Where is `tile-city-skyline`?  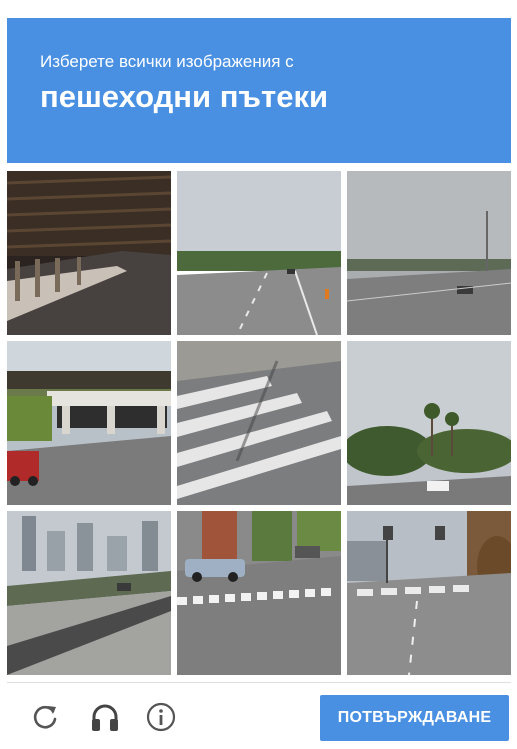
tile-city-skyline is located at coordinates (89, 593).